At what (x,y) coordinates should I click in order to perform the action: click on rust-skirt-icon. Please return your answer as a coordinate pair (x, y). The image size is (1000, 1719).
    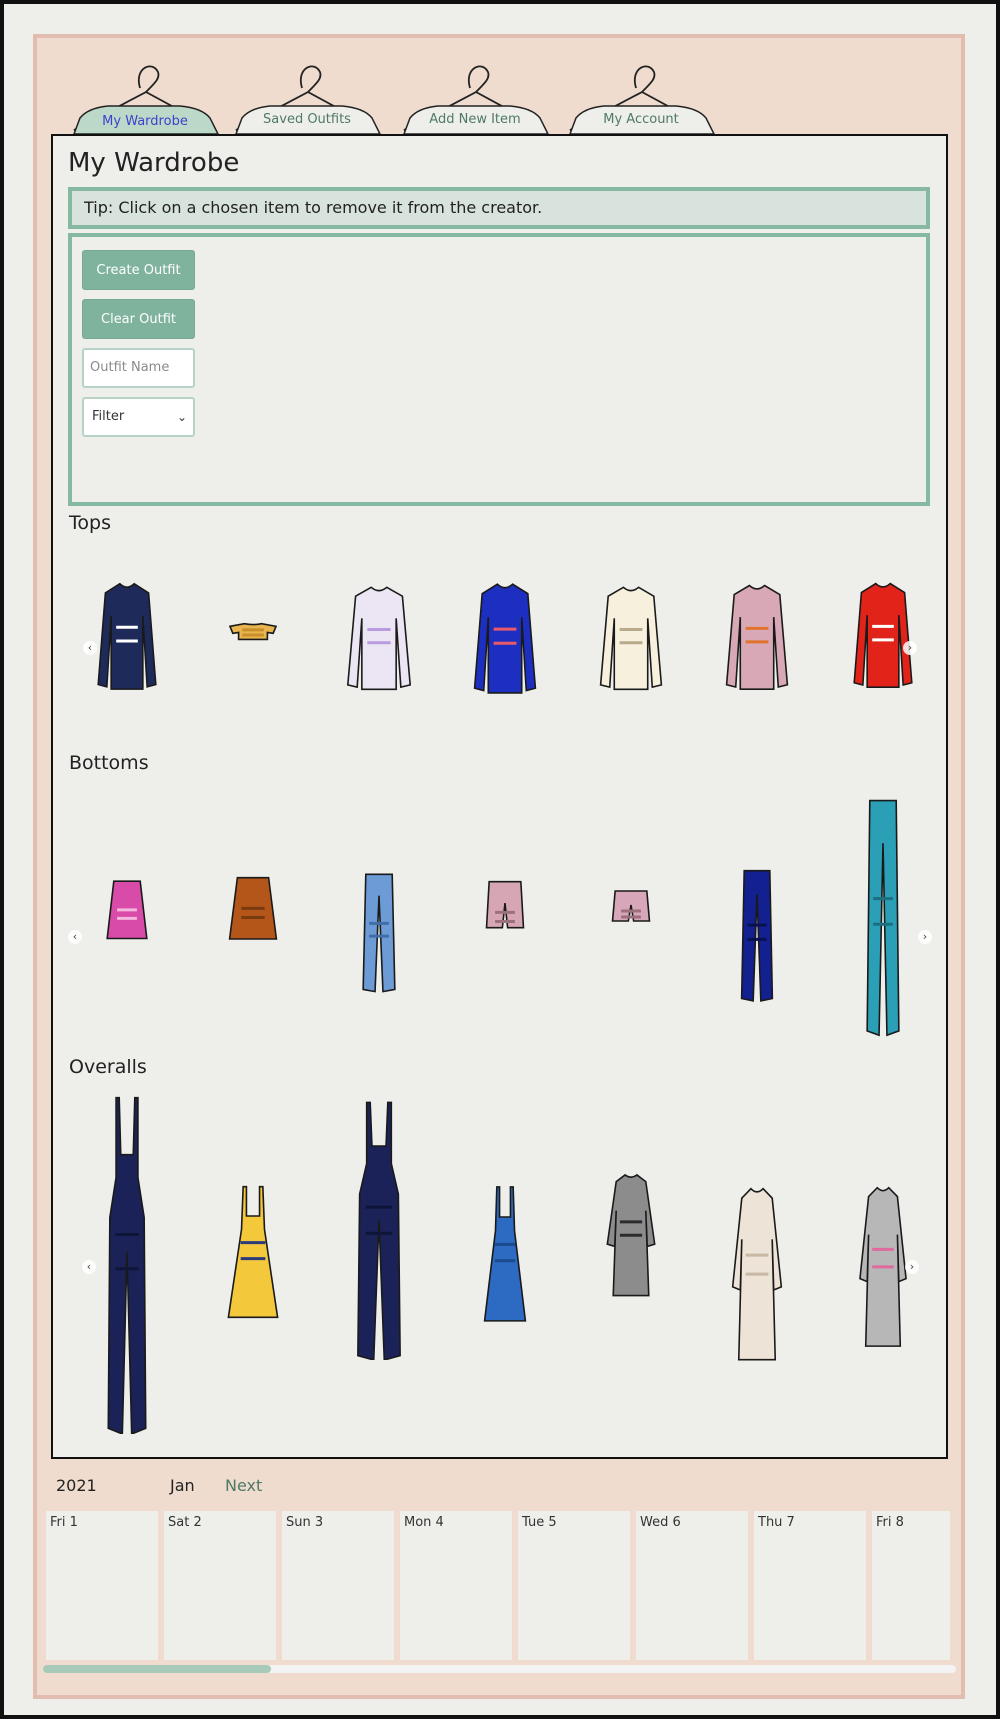
    Looking at the image, I should click on (253, 916).